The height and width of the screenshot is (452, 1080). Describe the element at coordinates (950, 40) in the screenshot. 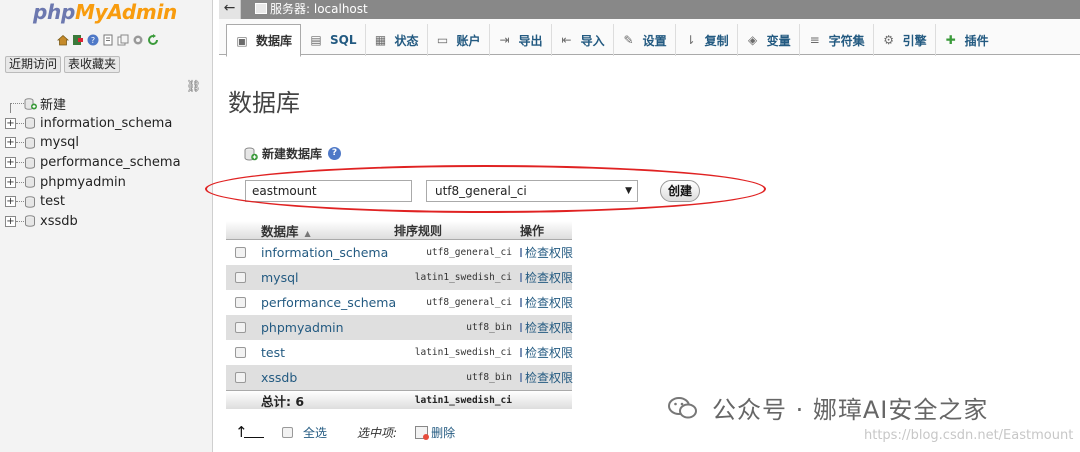

I see `plugins-icon: ✚` at that location.